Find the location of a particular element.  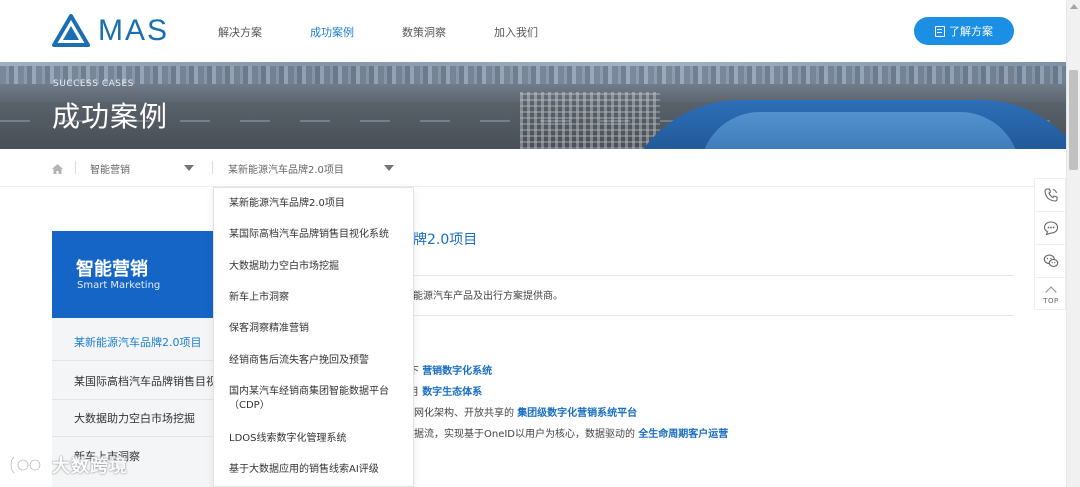

case-title: 牌2.0项目 is located at coordinates (445, 240).